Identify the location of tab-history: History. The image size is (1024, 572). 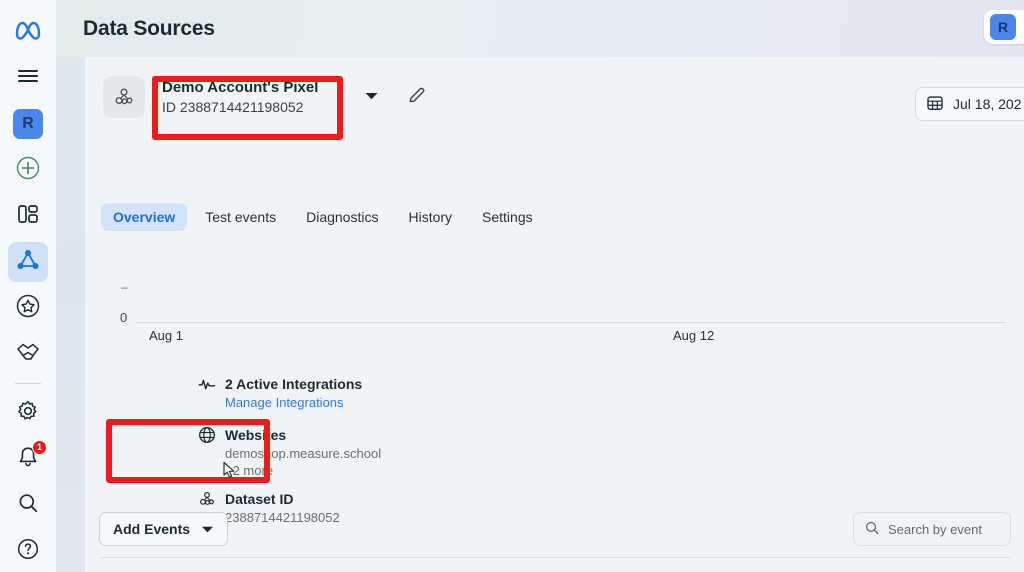
(430, 217).